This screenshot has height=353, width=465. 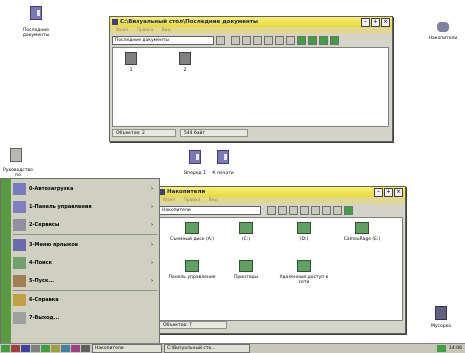 What do you see at coordinates (85, 207) in the screenshot?
I see `start-menu-item: 1-Панель управления ›` at bounding box center [85, 207].